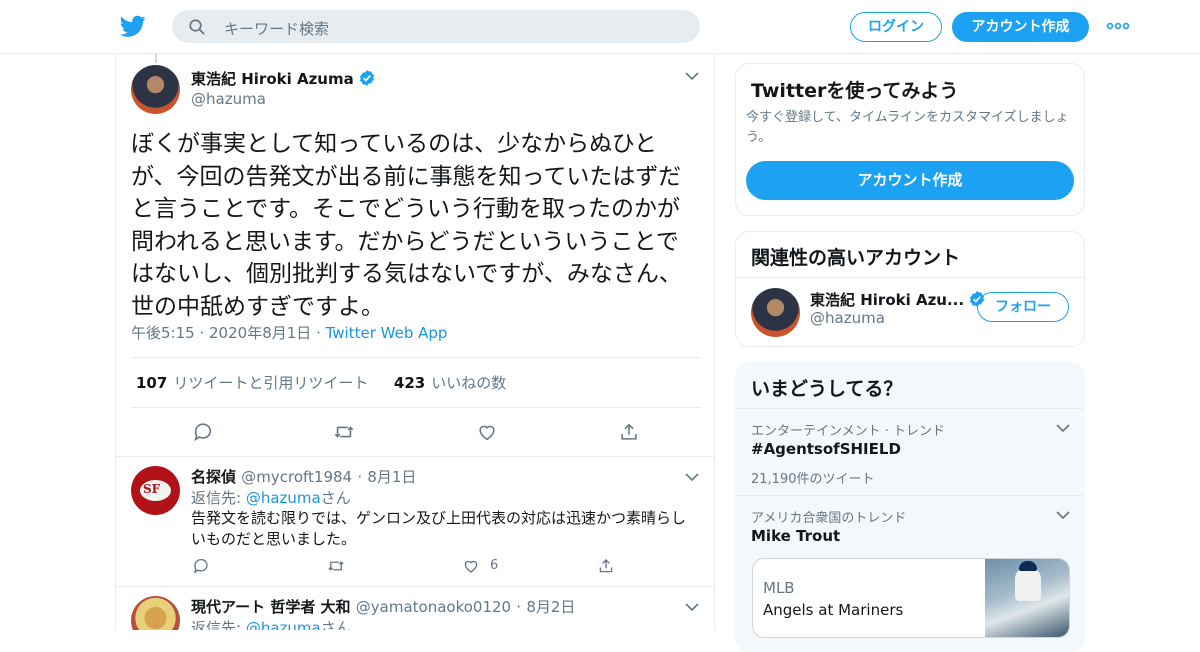 The image size is (1200, 652). Describe the element at coordinates (494, 565) in the screenshot. I see `like-count: 6` at that location.